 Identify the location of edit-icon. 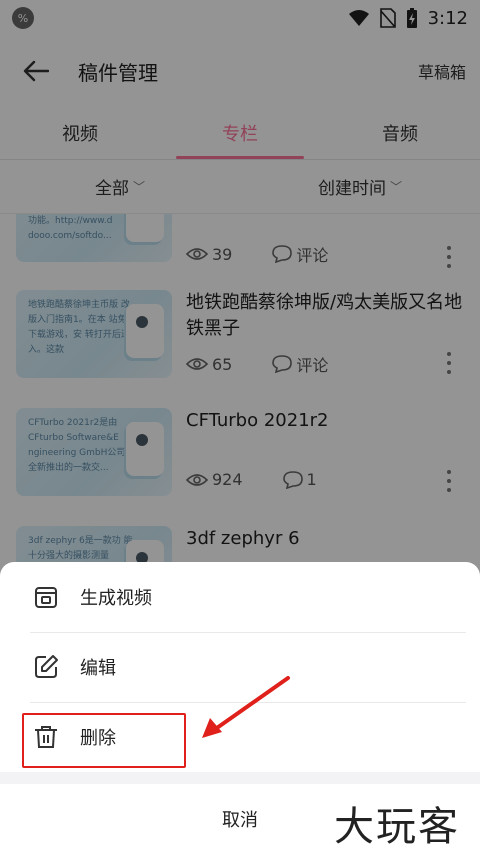
(46, 667).